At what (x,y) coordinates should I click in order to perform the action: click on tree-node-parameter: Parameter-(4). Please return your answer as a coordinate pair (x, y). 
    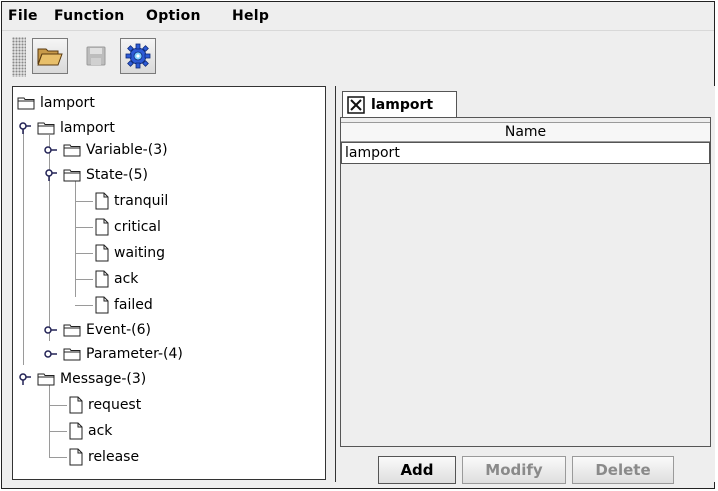
    Looking at the image, I should click on (113, 354).